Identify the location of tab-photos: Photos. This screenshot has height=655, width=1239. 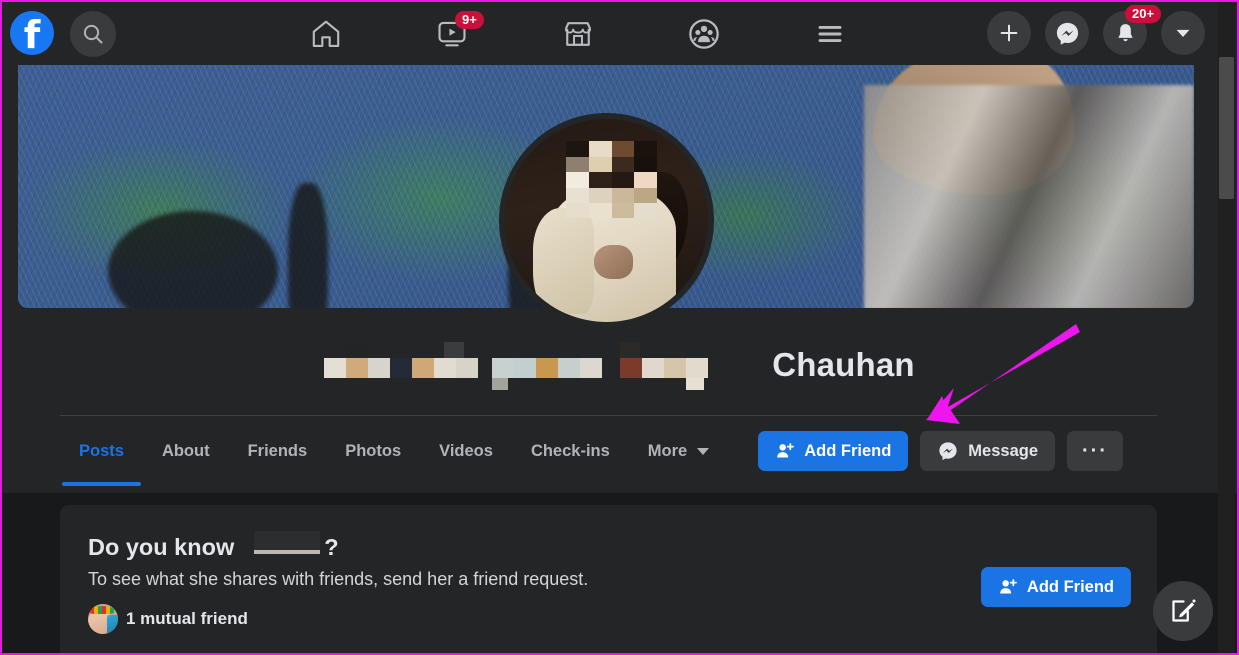
(373, 451).